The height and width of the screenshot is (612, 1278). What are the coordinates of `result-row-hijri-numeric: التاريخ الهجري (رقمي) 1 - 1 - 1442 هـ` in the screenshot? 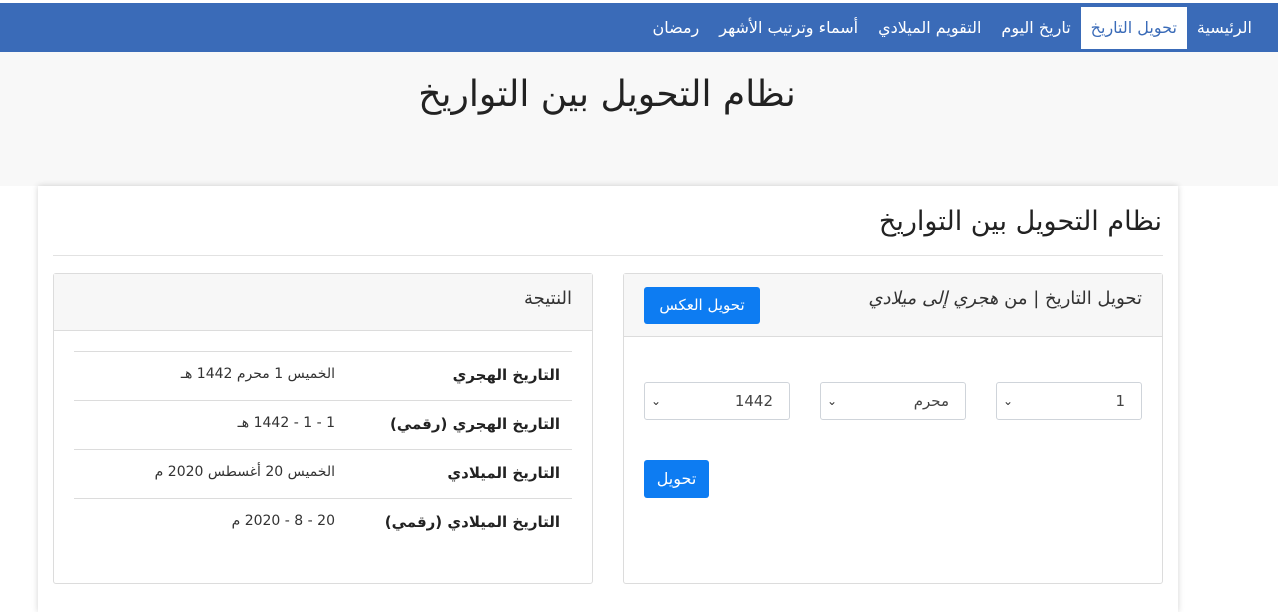 It's located at (323, 424).